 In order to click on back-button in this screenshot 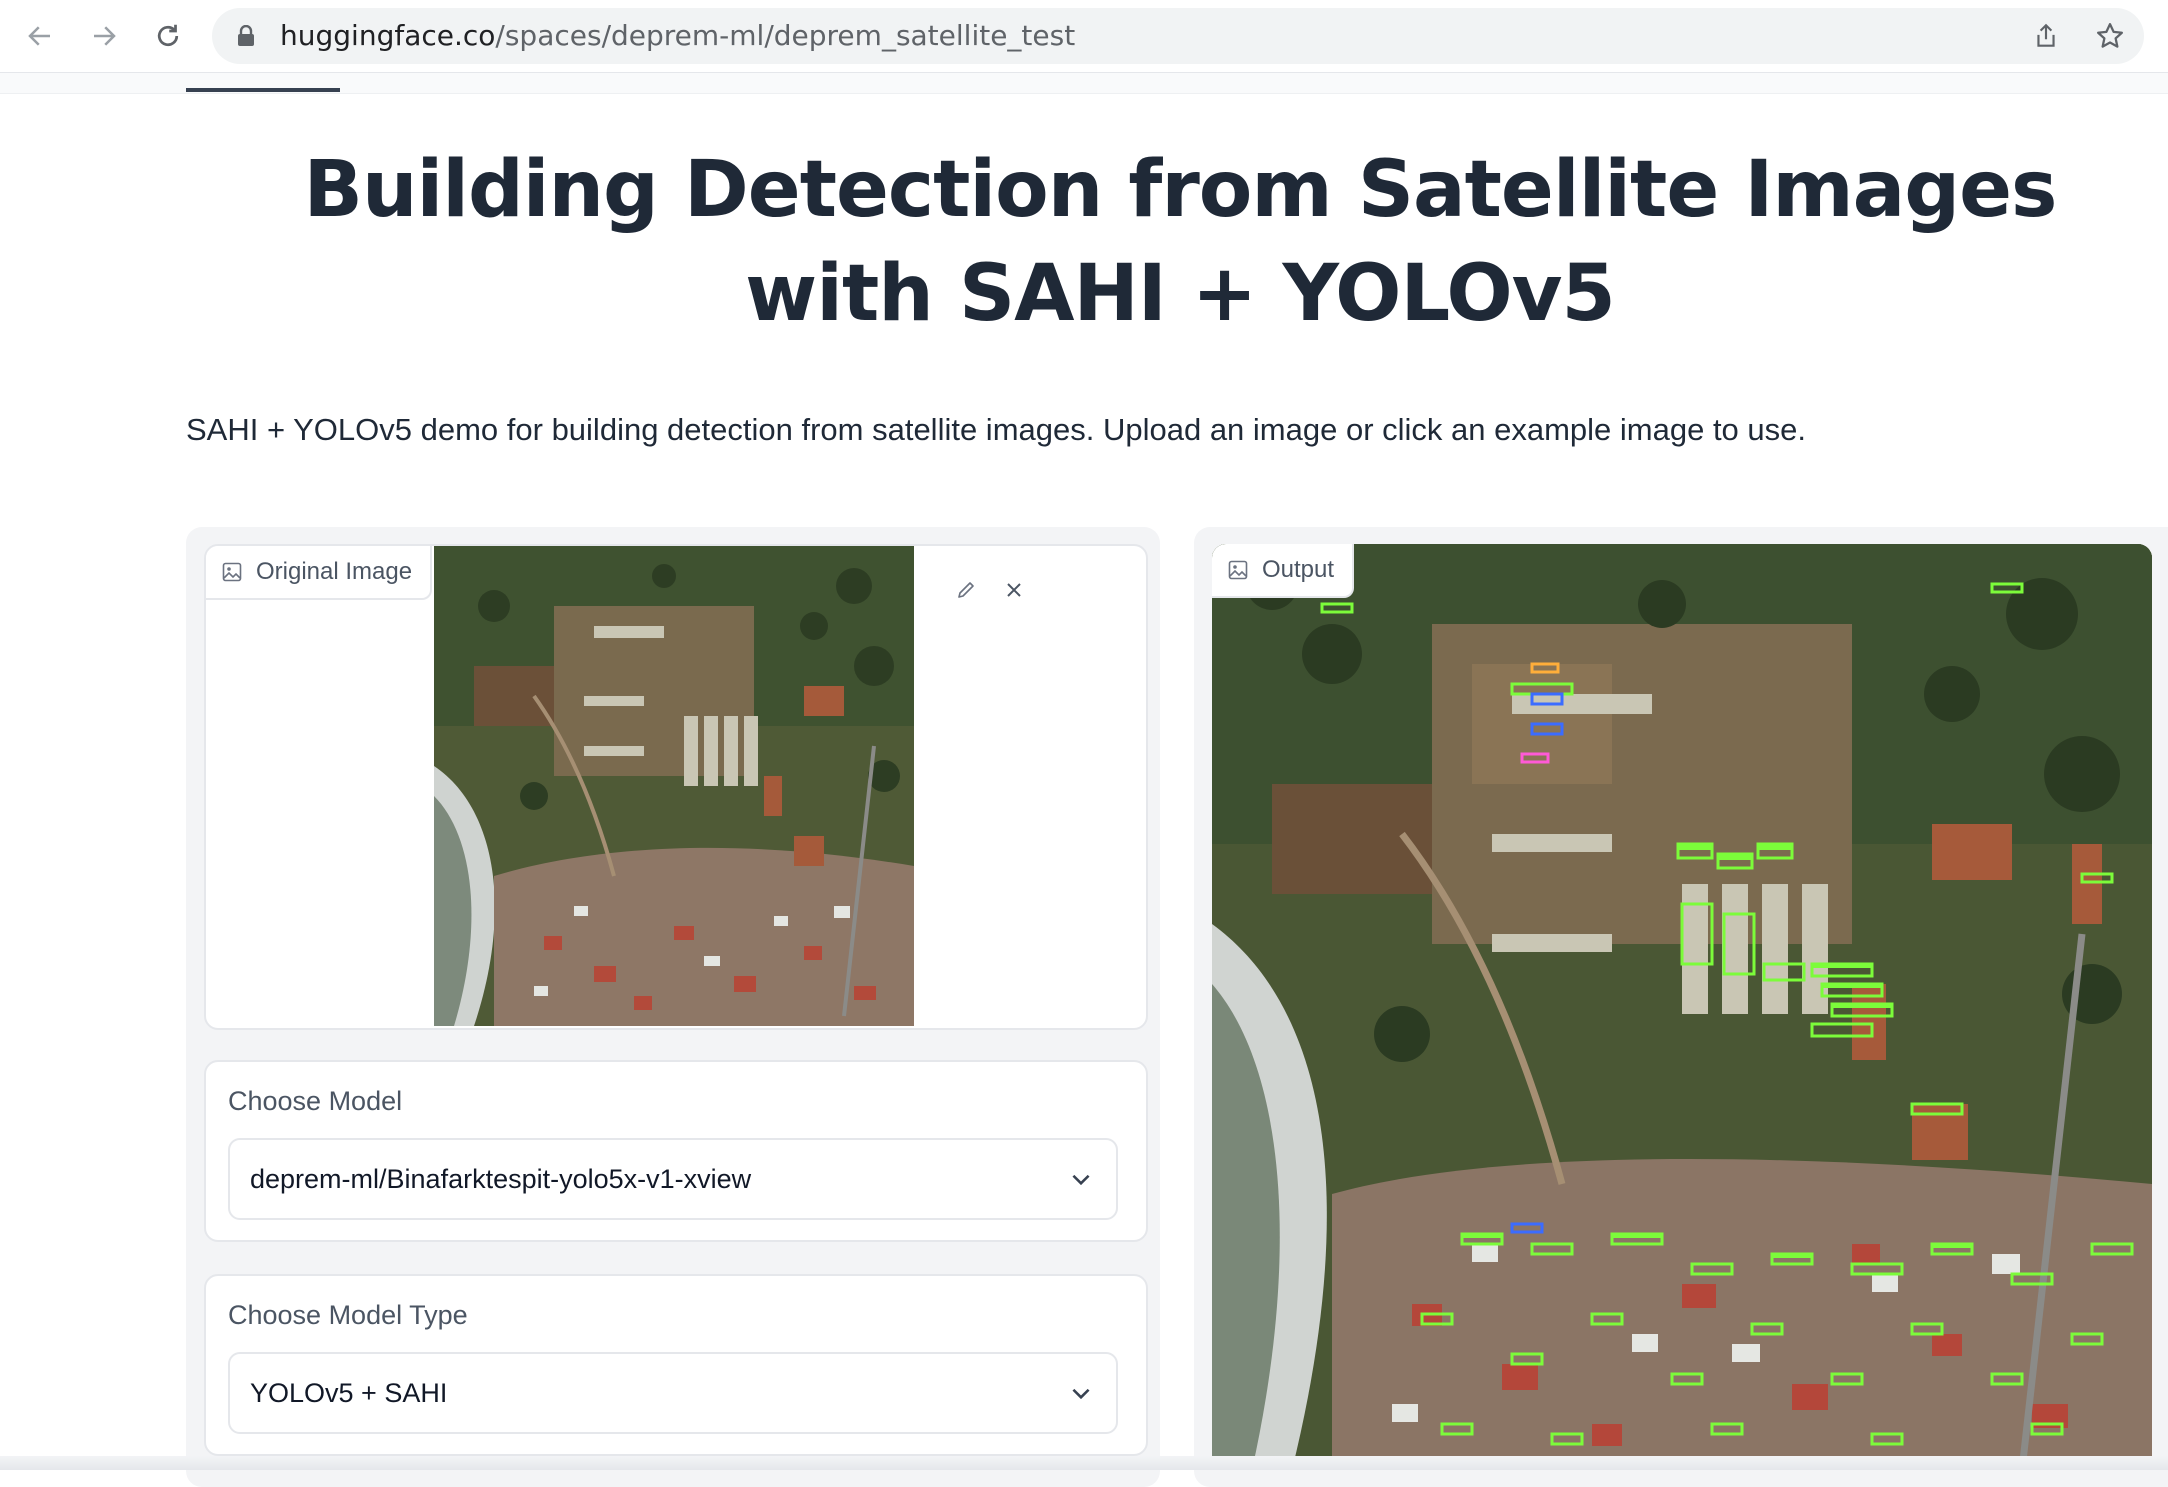, I will do `click(40, 36)`.